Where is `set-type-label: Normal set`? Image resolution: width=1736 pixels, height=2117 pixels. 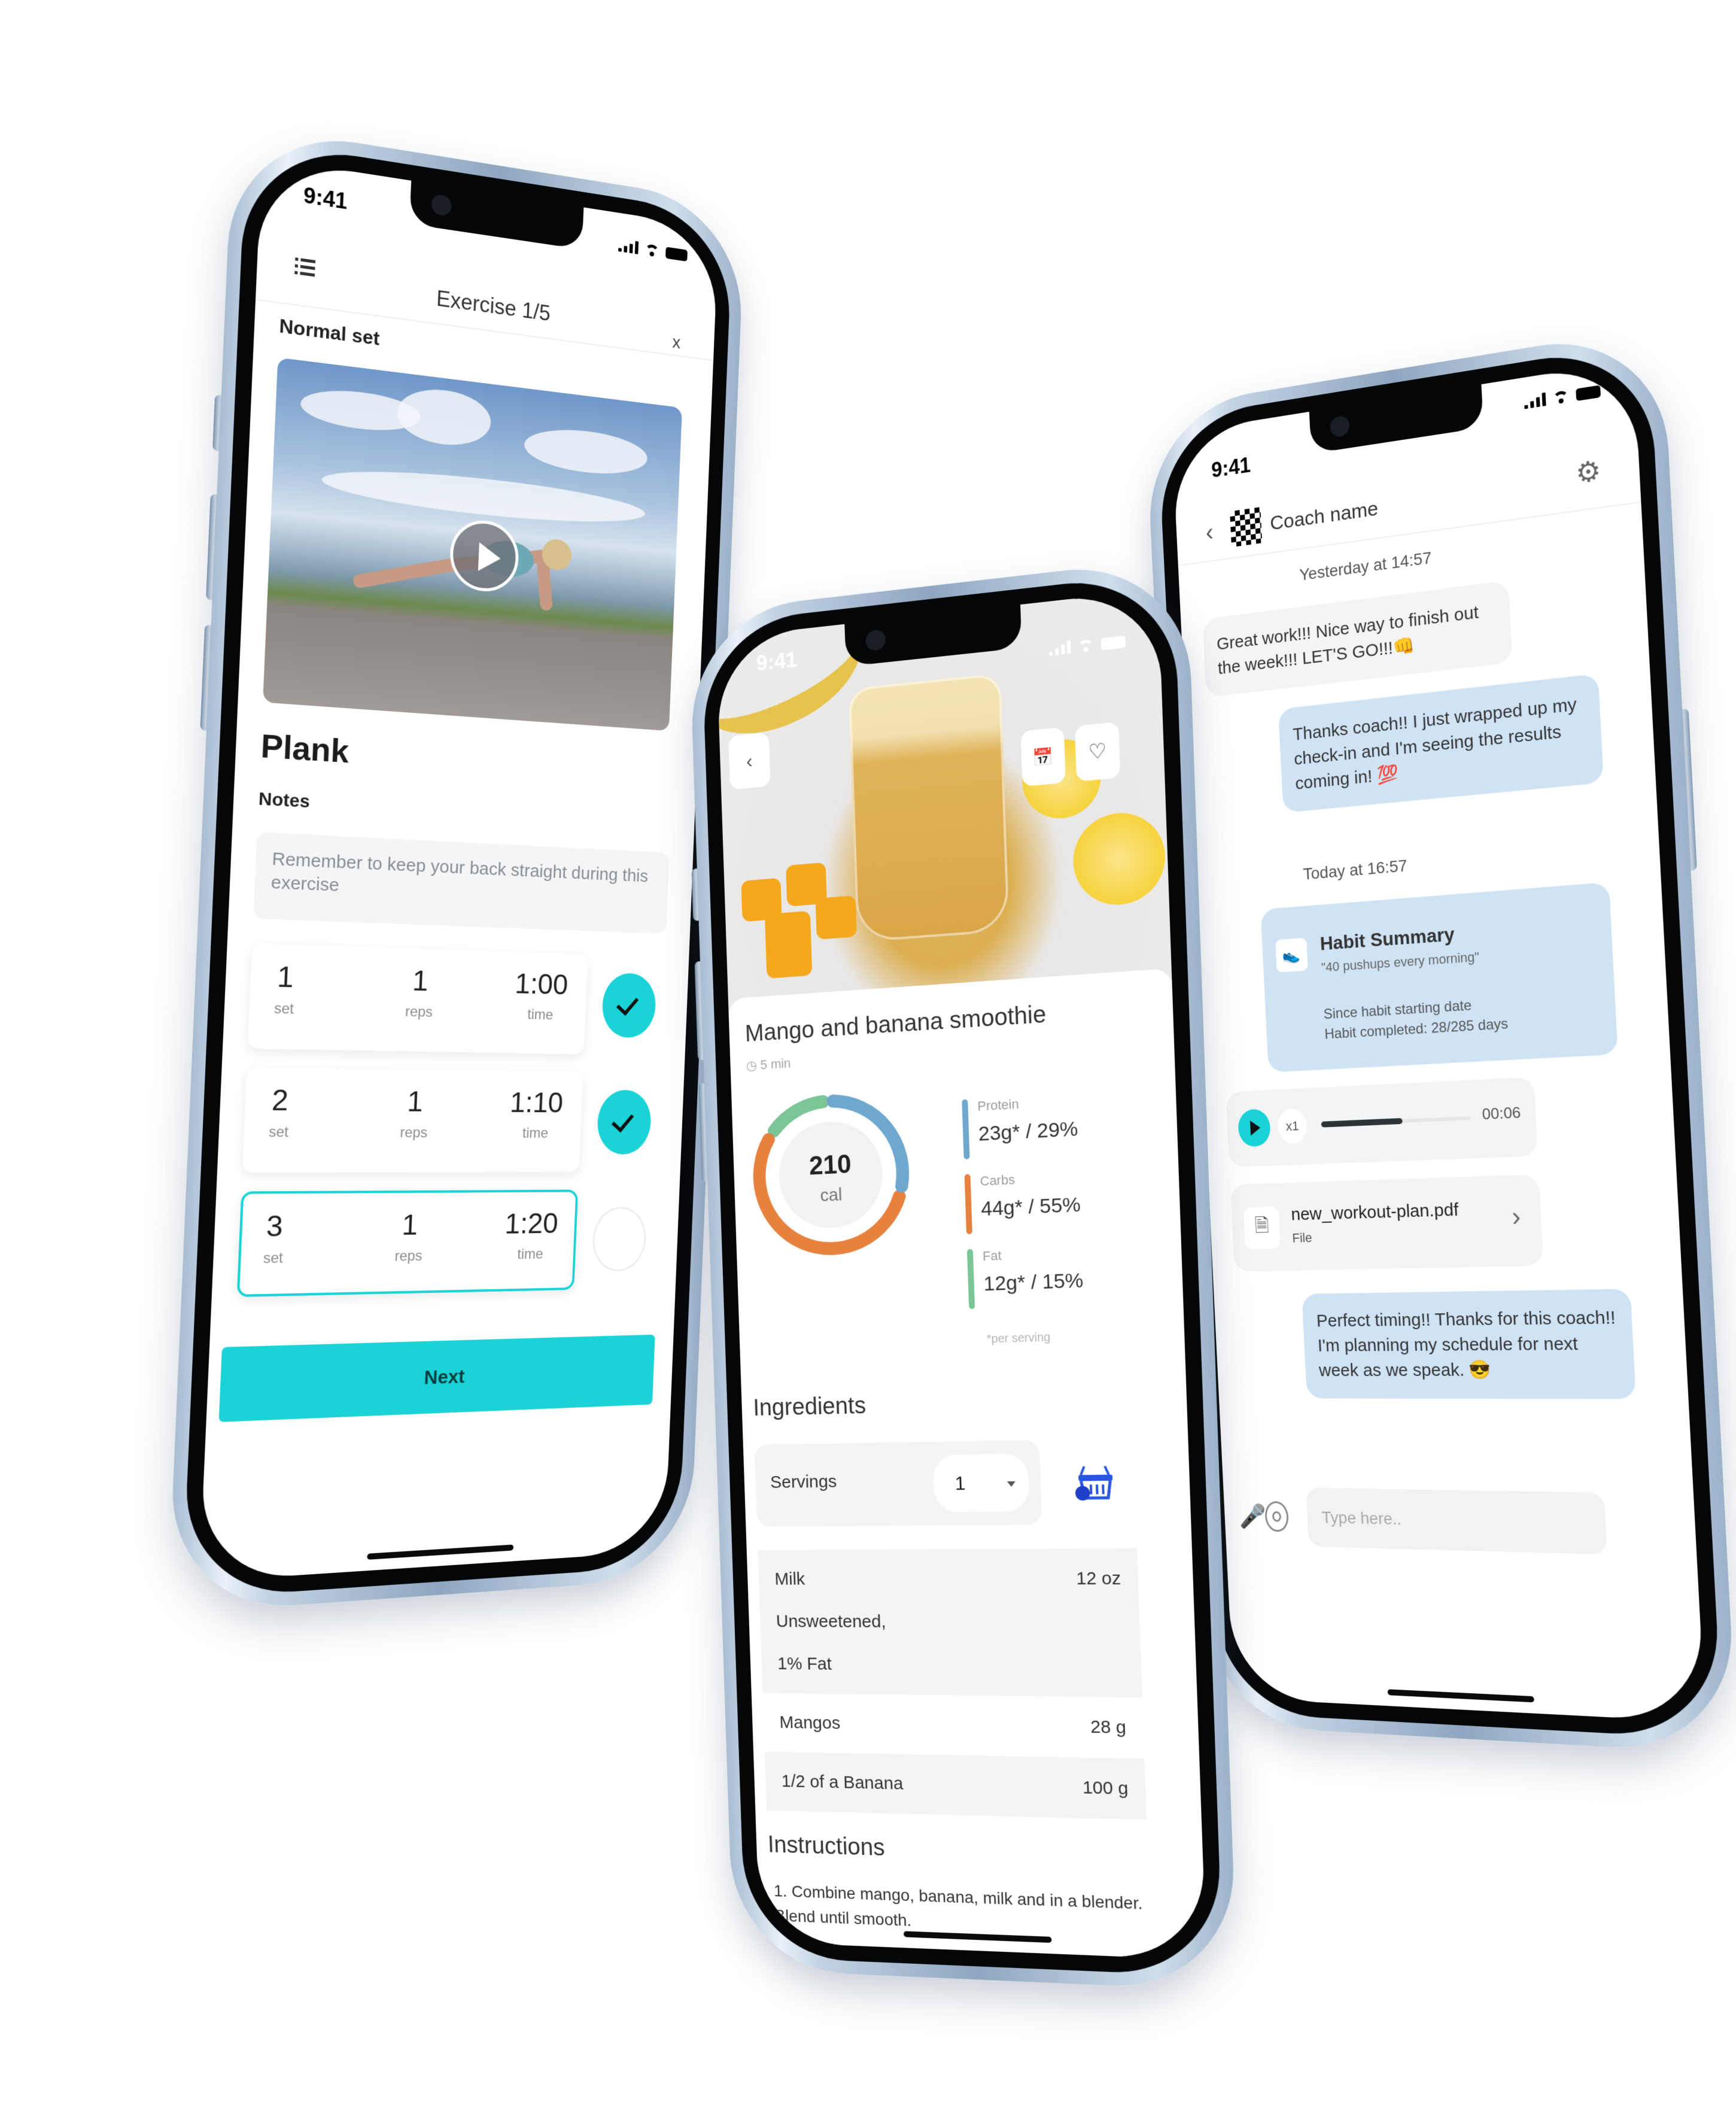
set-type-label: Normal set is located at coordinates (329, 332).